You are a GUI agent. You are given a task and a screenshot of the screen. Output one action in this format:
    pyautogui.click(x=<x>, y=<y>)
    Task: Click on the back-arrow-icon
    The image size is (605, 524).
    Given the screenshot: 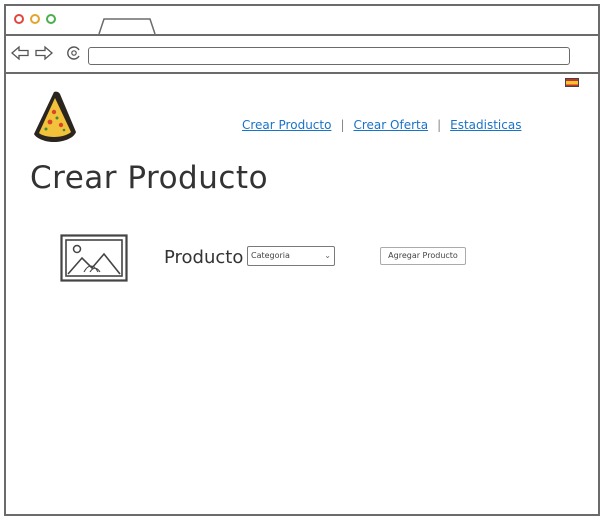 What is the action you would take?
    pyautogui.click(x=20, y=53)
    